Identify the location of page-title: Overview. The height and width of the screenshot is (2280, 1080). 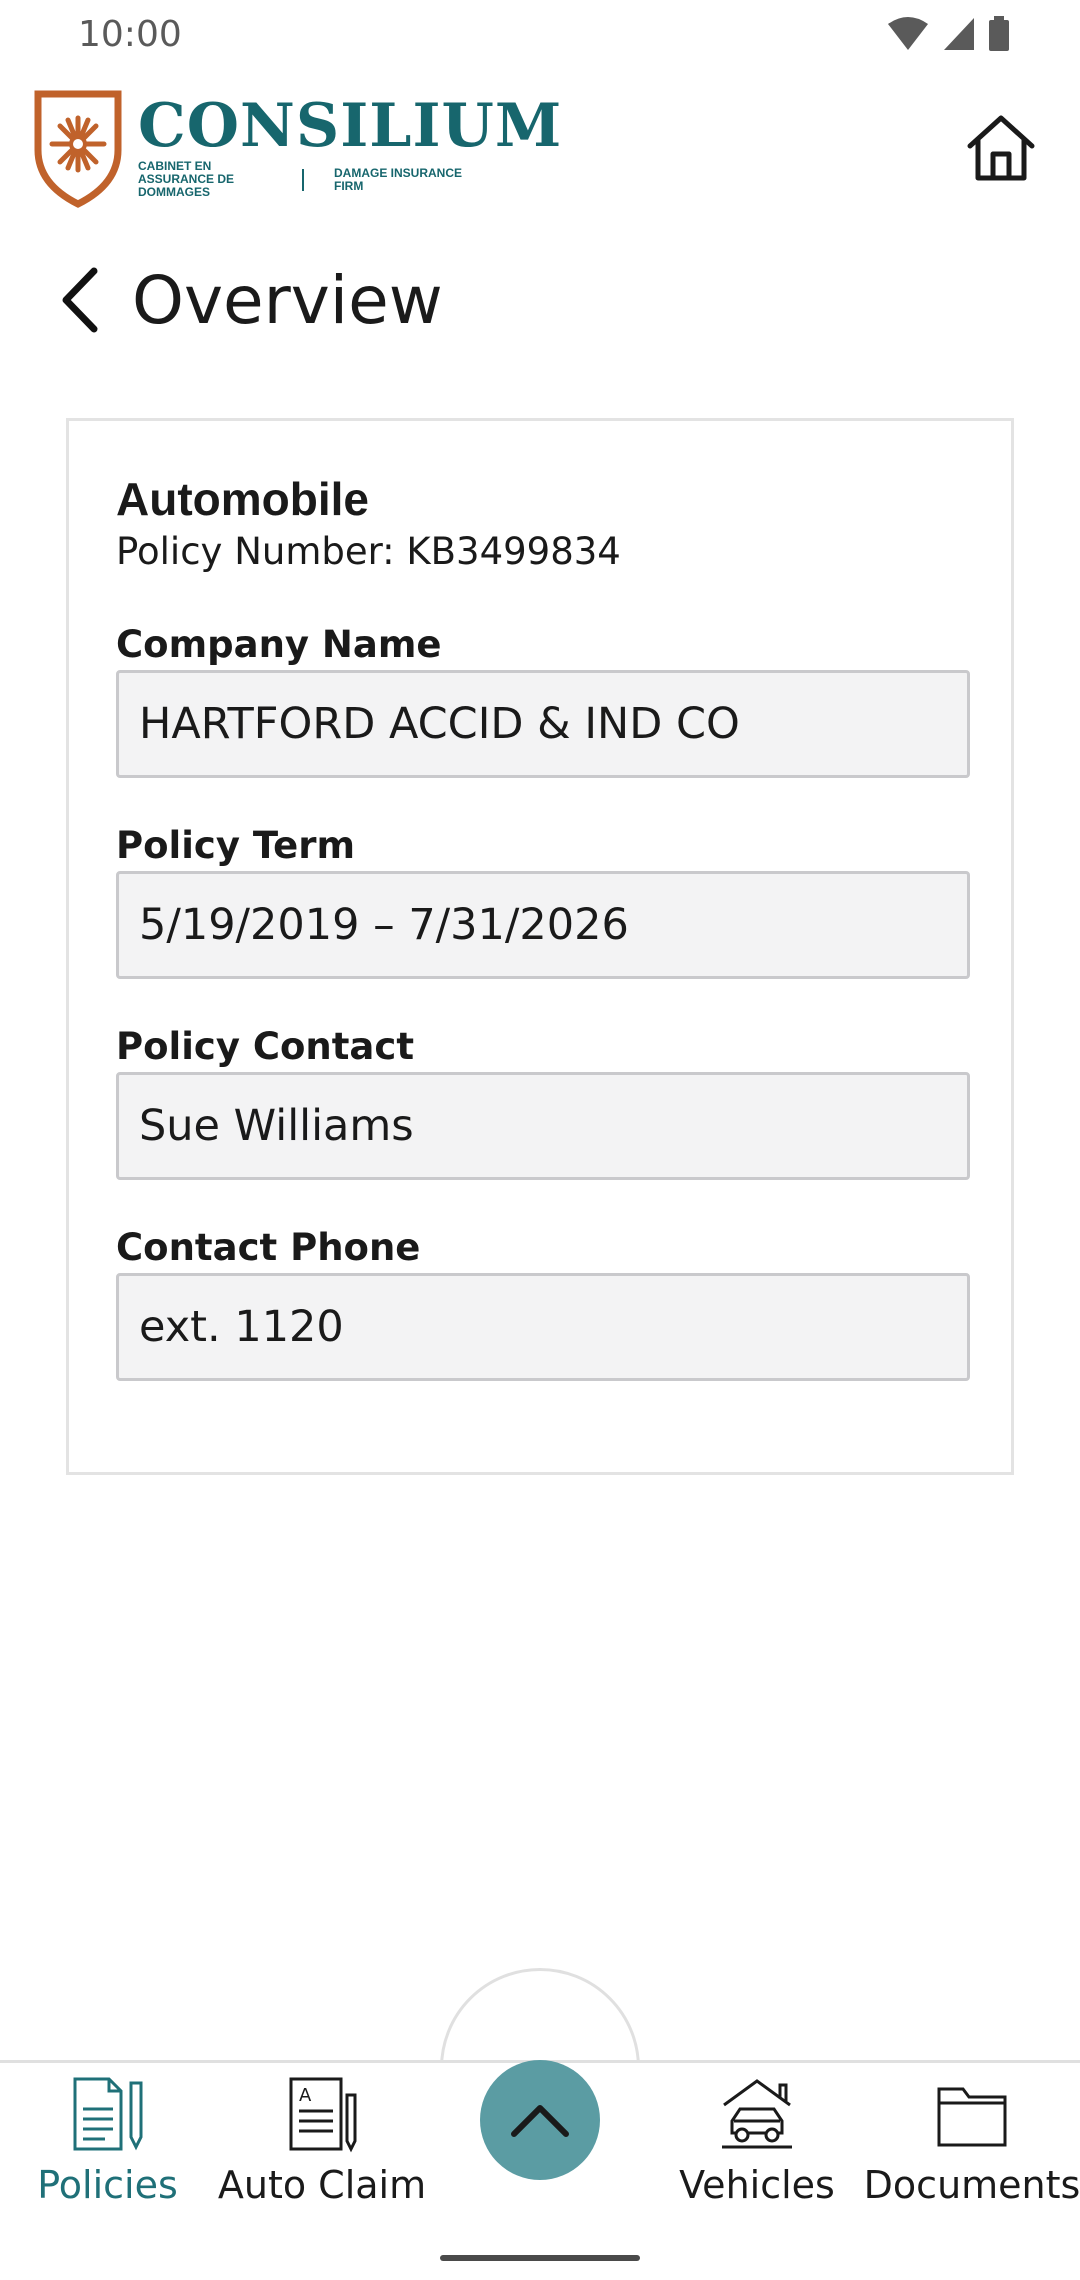
(287, 300).